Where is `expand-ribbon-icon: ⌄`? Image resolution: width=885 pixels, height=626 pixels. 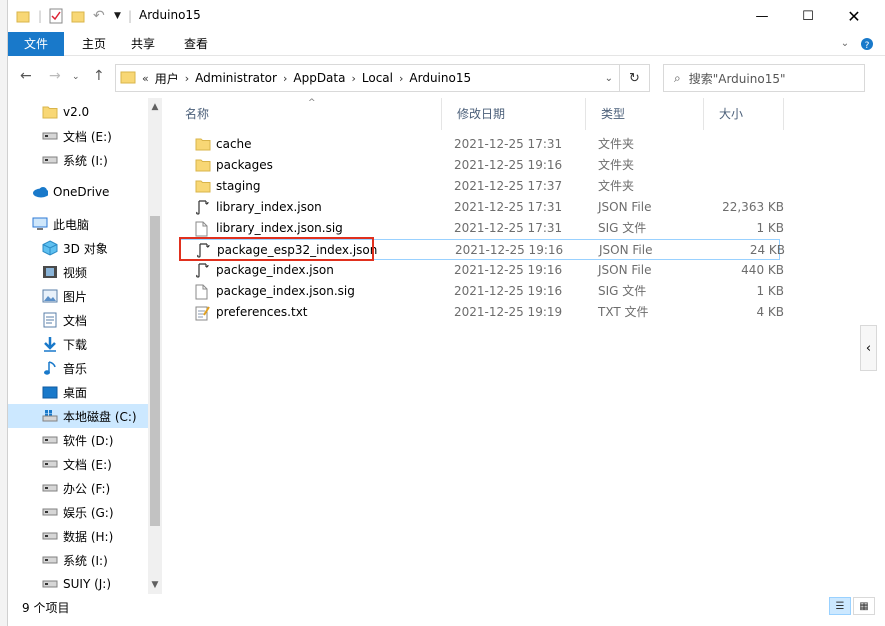
expand-ribbon-icon: ⌄ is located at coordinates (845, 44).